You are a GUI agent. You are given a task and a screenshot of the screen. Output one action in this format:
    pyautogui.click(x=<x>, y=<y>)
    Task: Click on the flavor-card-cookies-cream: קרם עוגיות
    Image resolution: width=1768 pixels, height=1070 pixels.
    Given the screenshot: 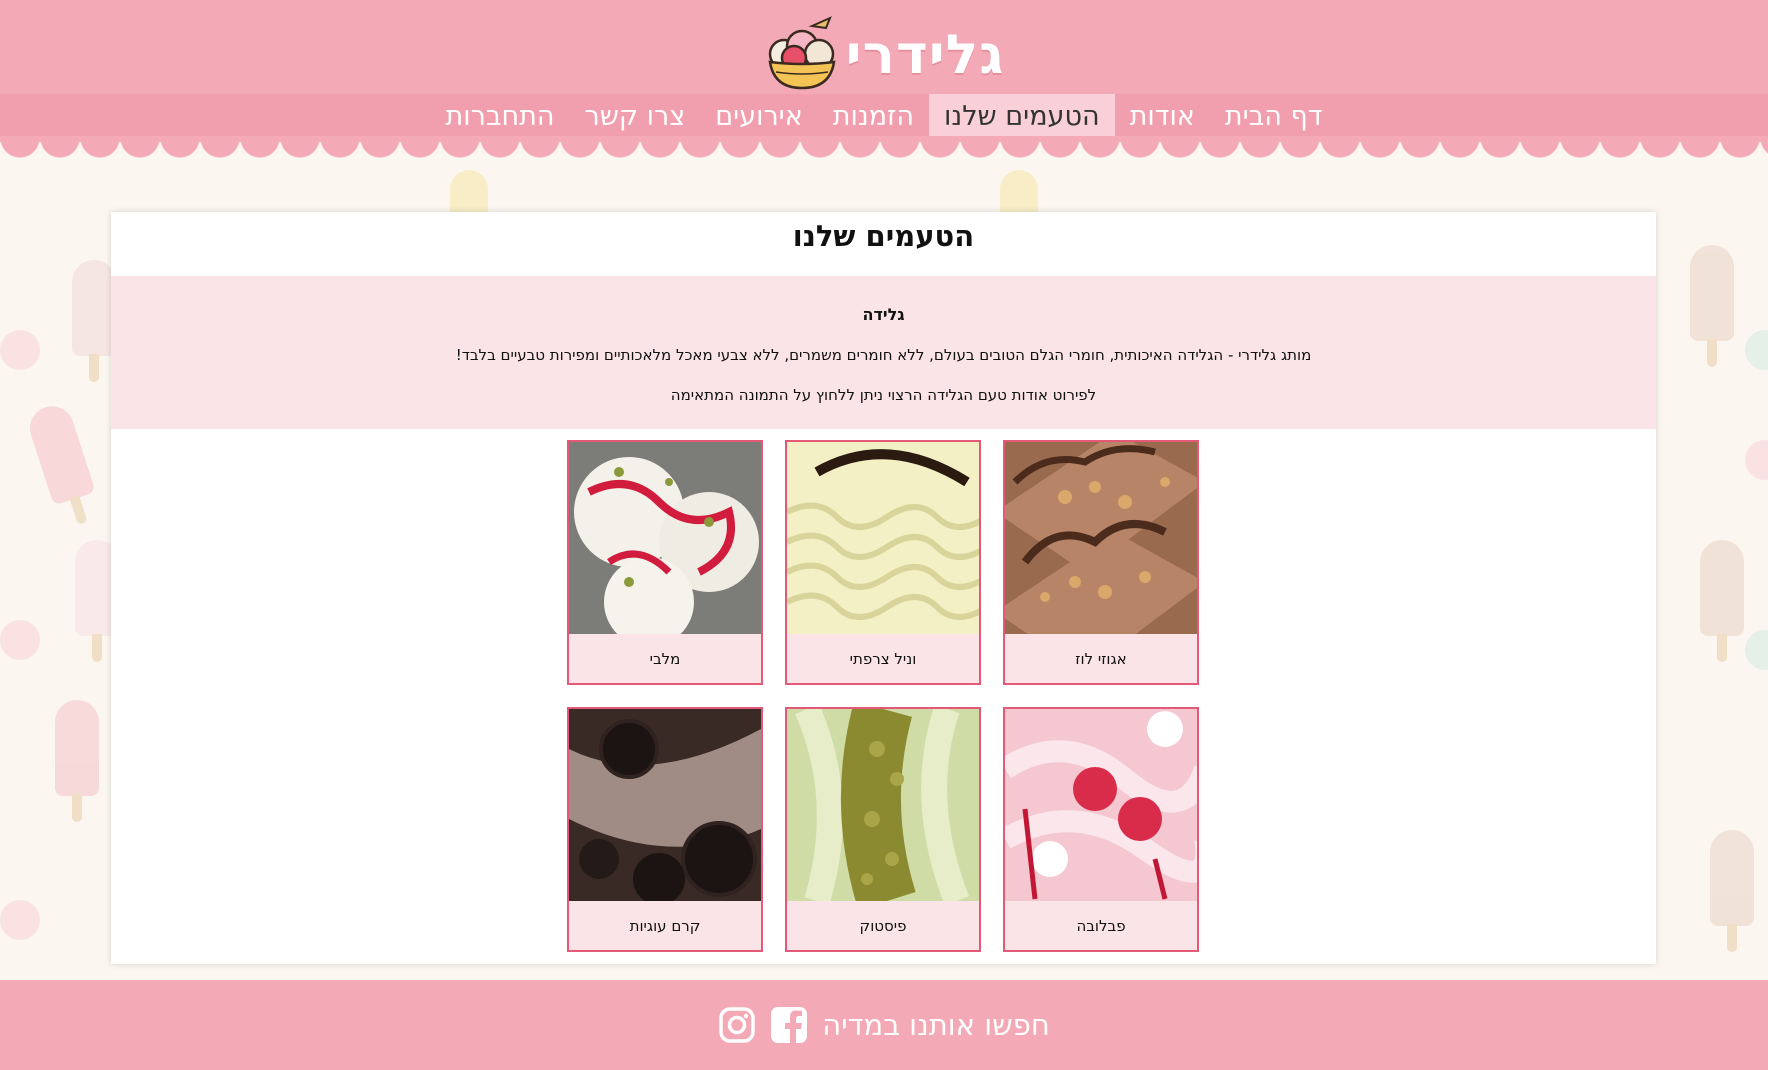 What is the action you would take?
    pyautogui.click(x=665, y=829)
    